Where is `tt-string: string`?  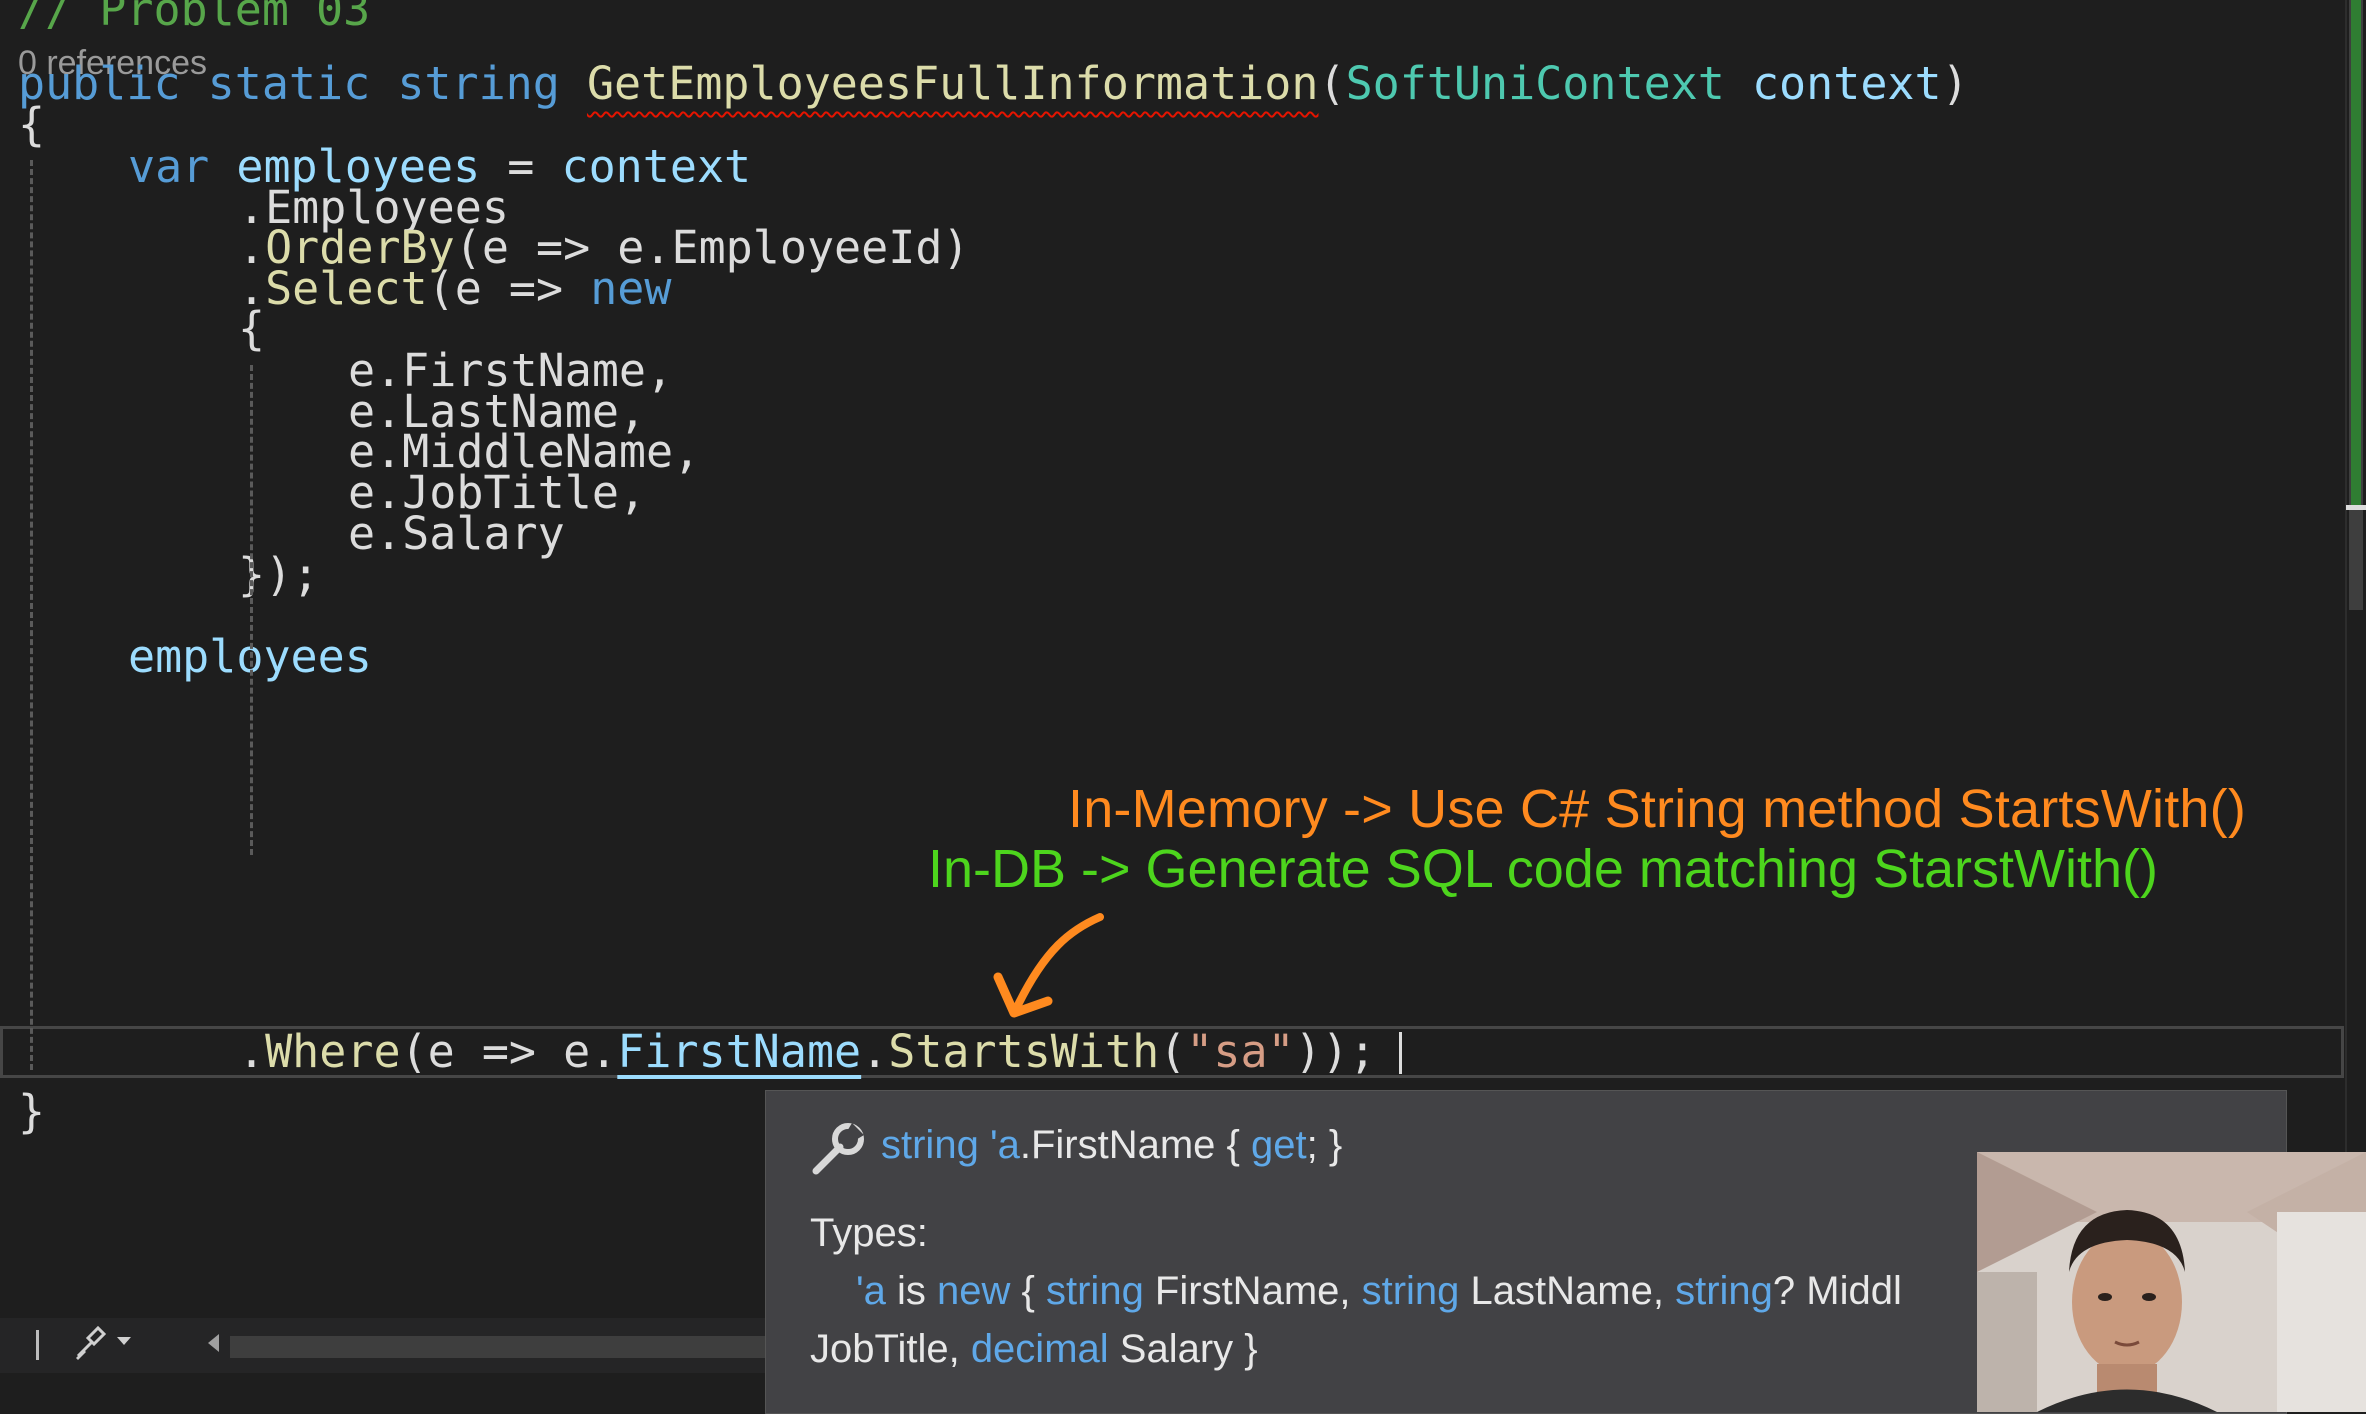
tt-string: string is located at coordinates (930, 1145).